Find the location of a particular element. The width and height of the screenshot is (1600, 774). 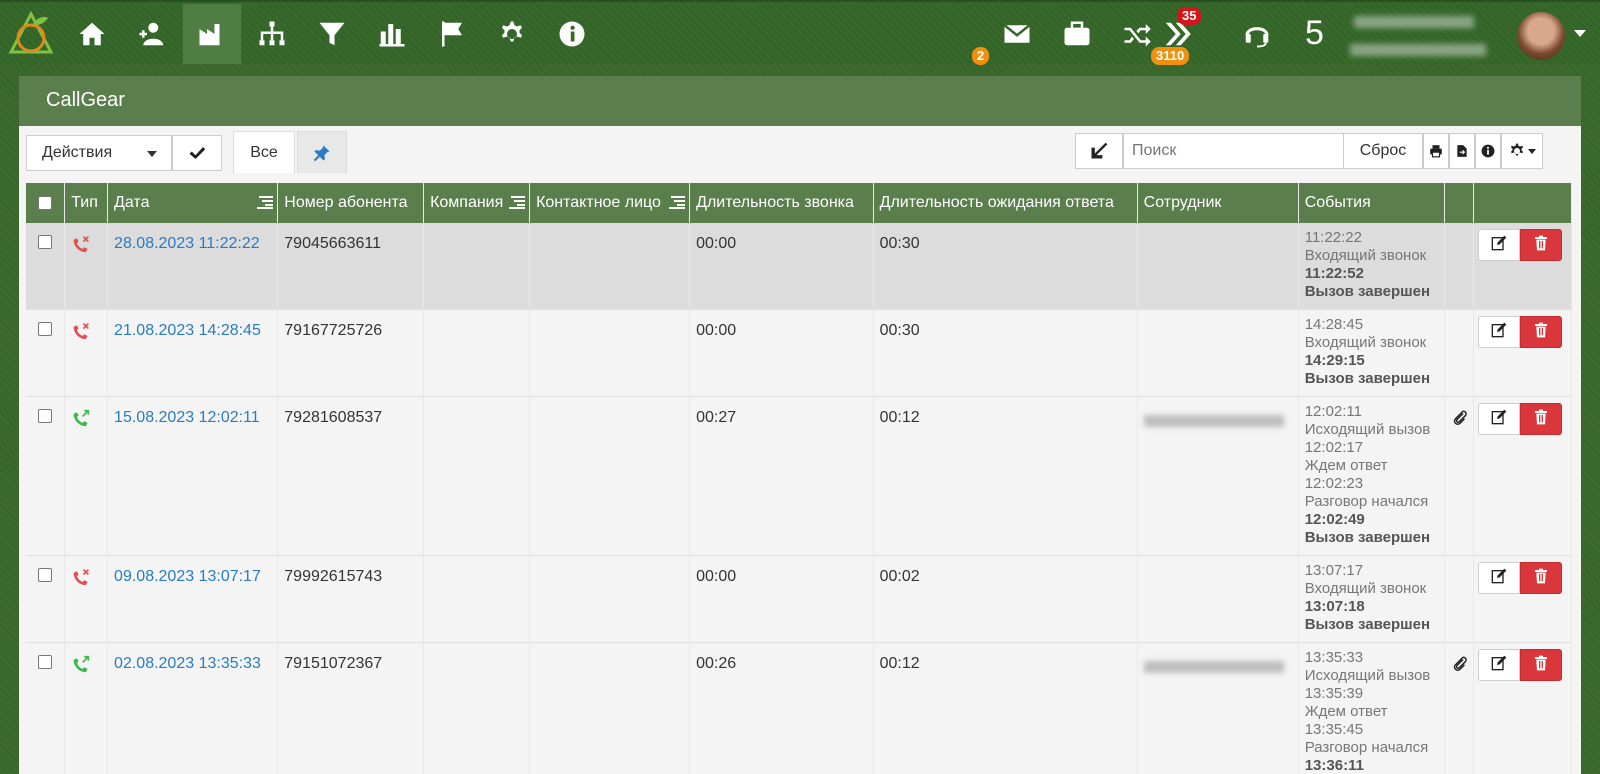

header-duration: Длительность звонка is located at coordinates (781, 203).